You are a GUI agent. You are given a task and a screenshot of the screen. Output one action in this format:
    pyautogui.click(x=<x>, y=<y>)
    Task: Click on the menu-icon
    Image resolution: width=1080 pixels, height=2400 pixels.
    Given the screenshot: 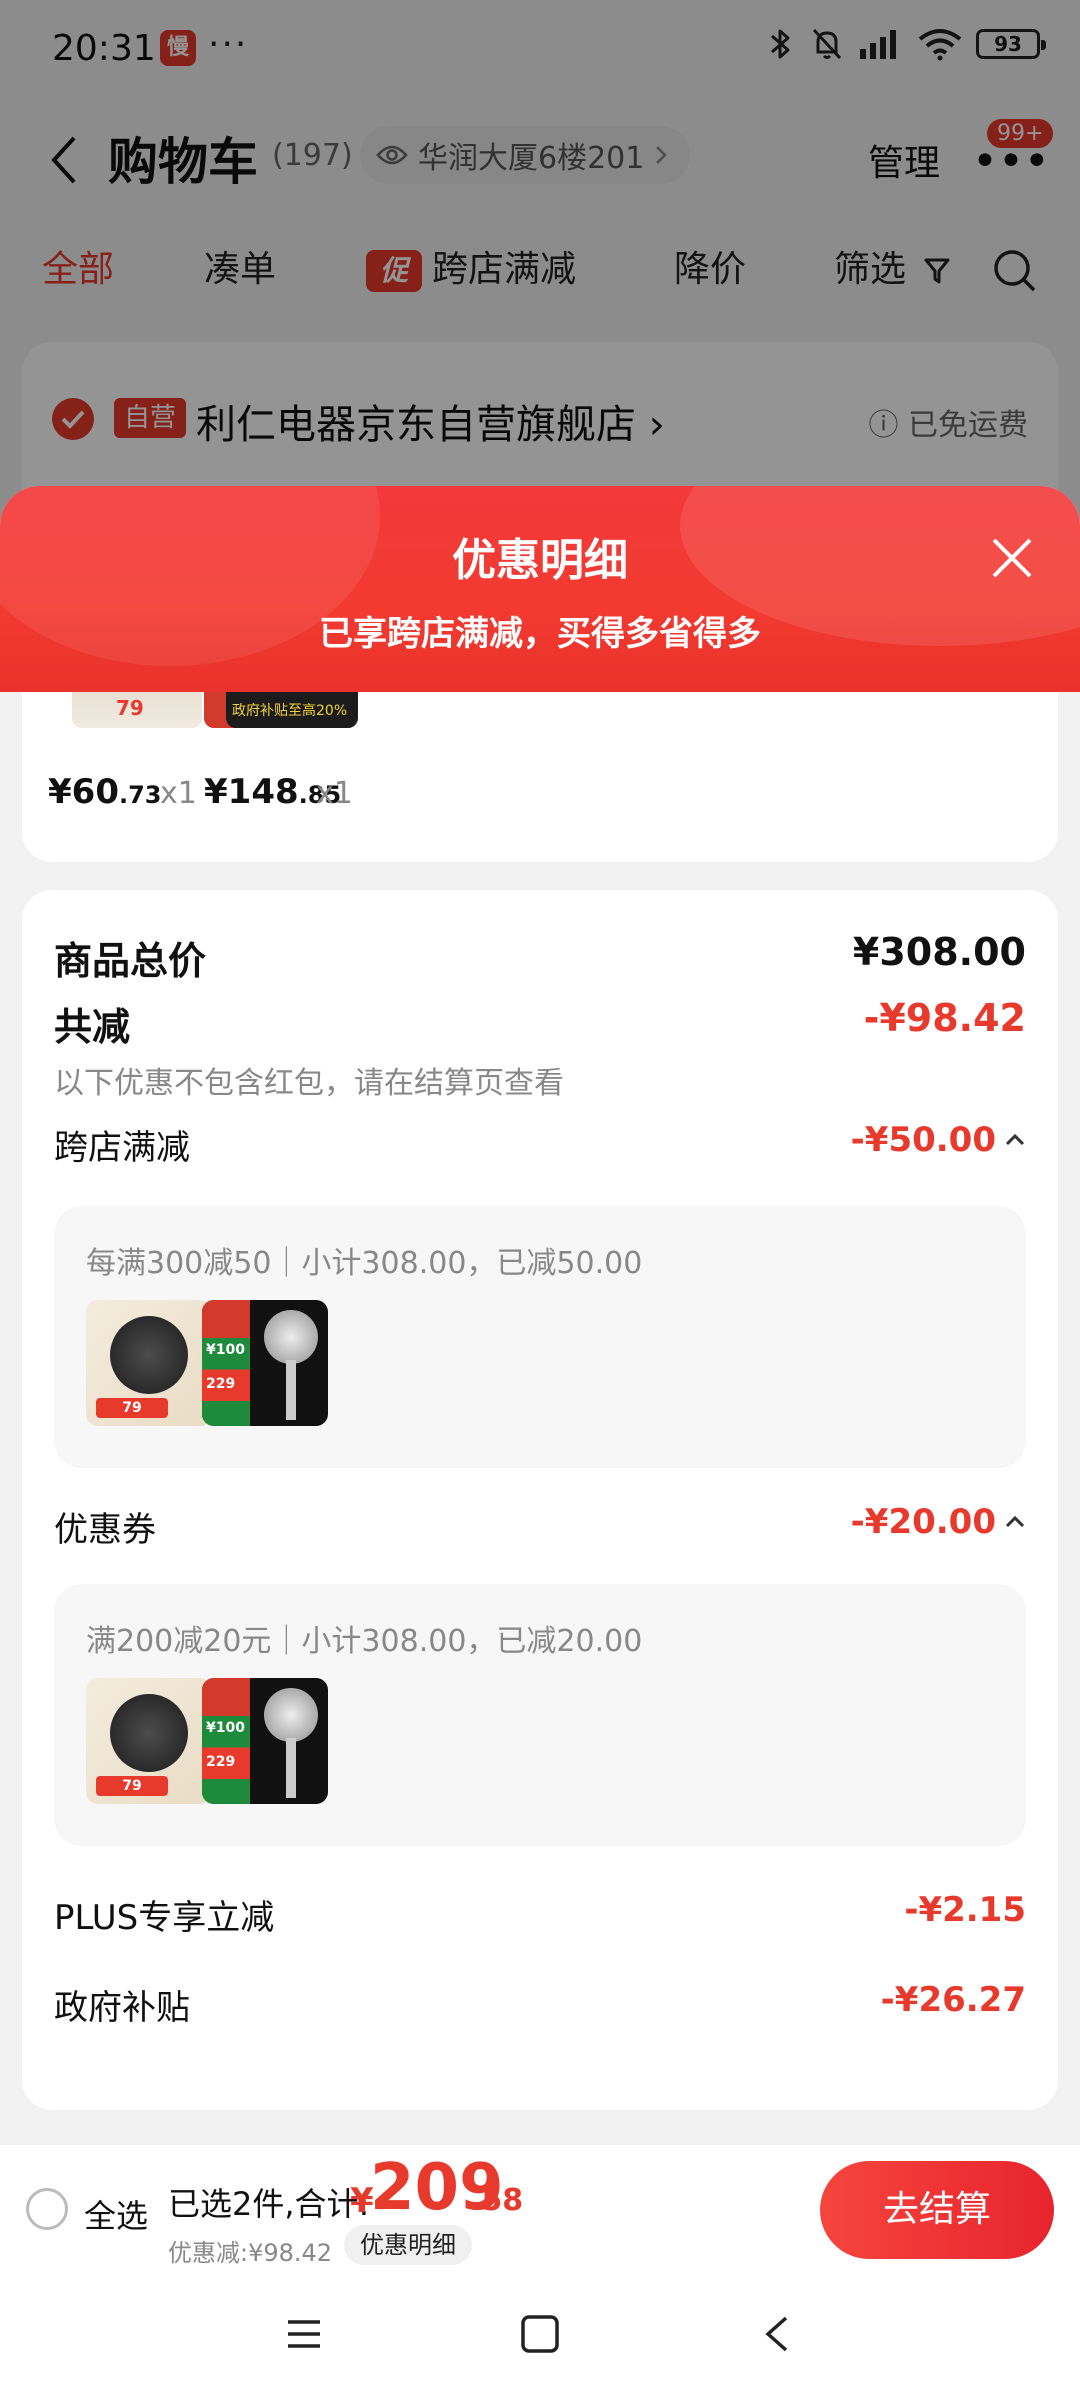 What is the action you would take?
    pyautogui.click(x=304, y=2334)
    